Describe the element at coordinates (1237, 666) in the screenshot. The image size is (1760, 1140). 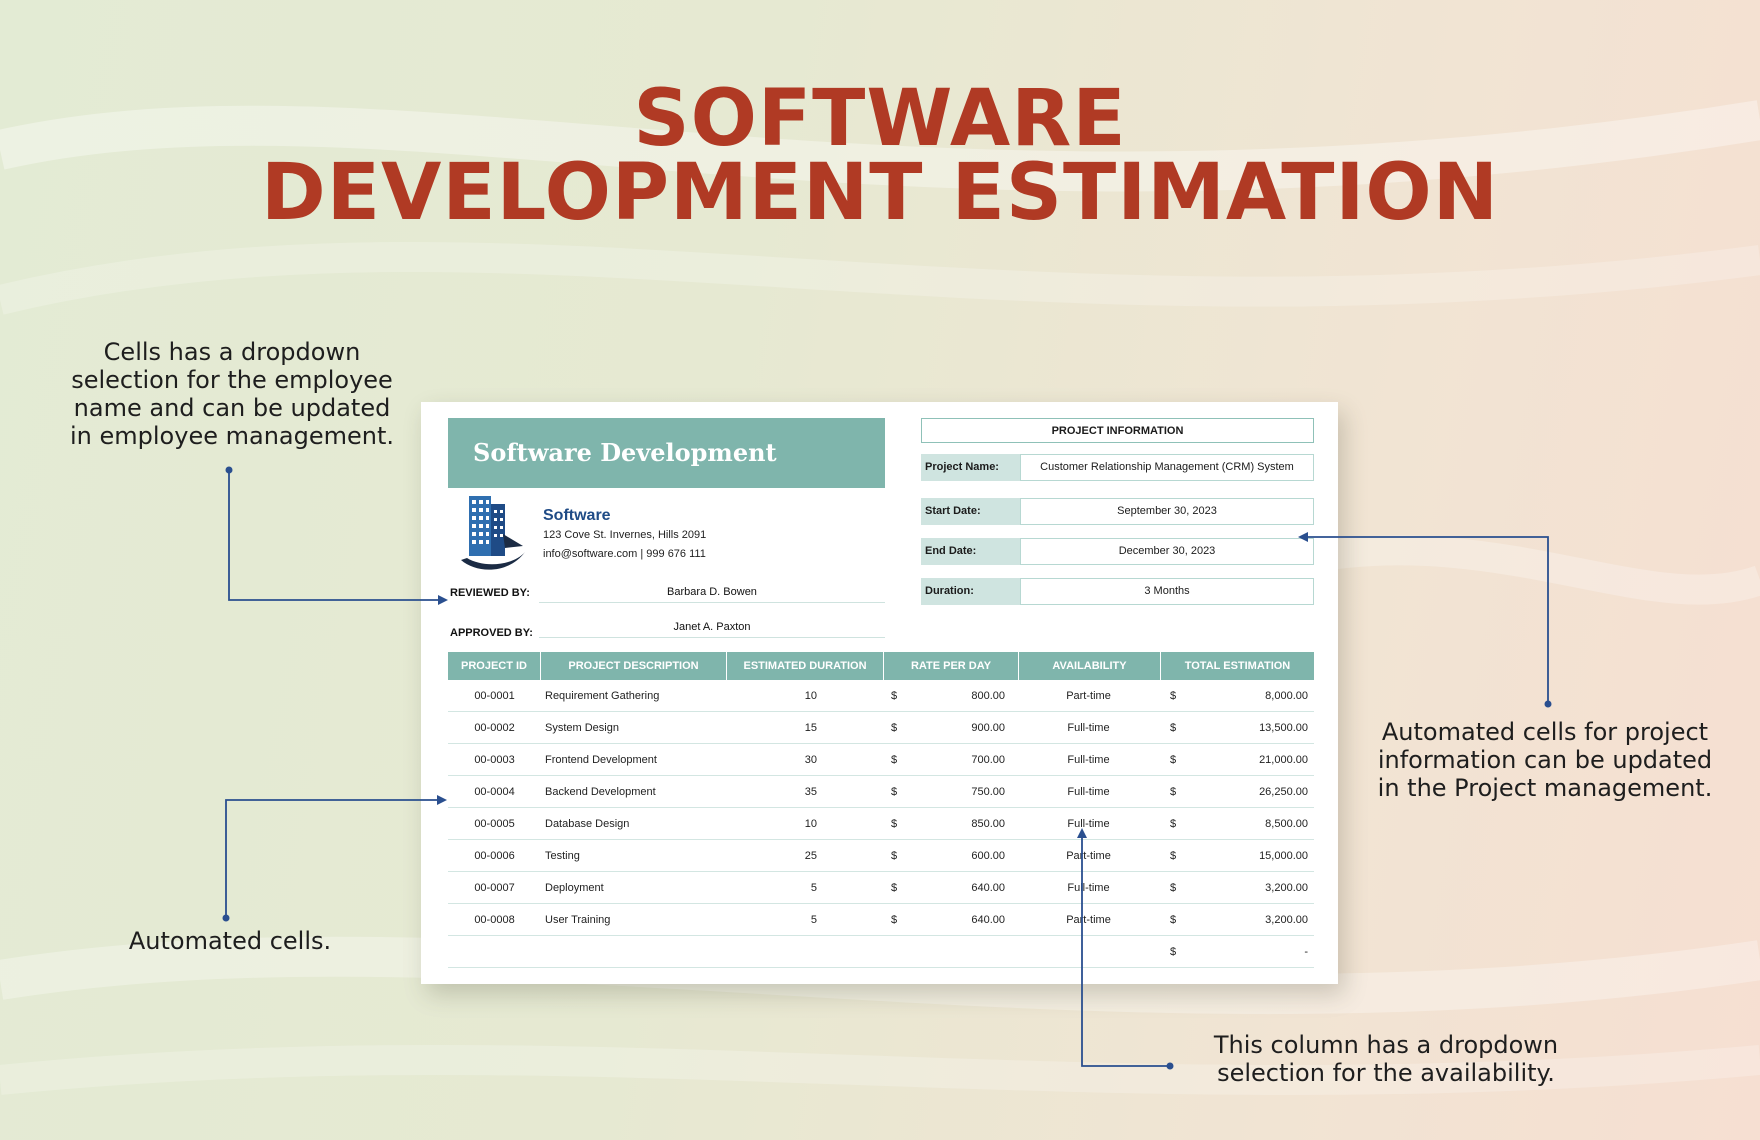
I see `header-total-estimation: TOTAL ESTIMATION` at that location.